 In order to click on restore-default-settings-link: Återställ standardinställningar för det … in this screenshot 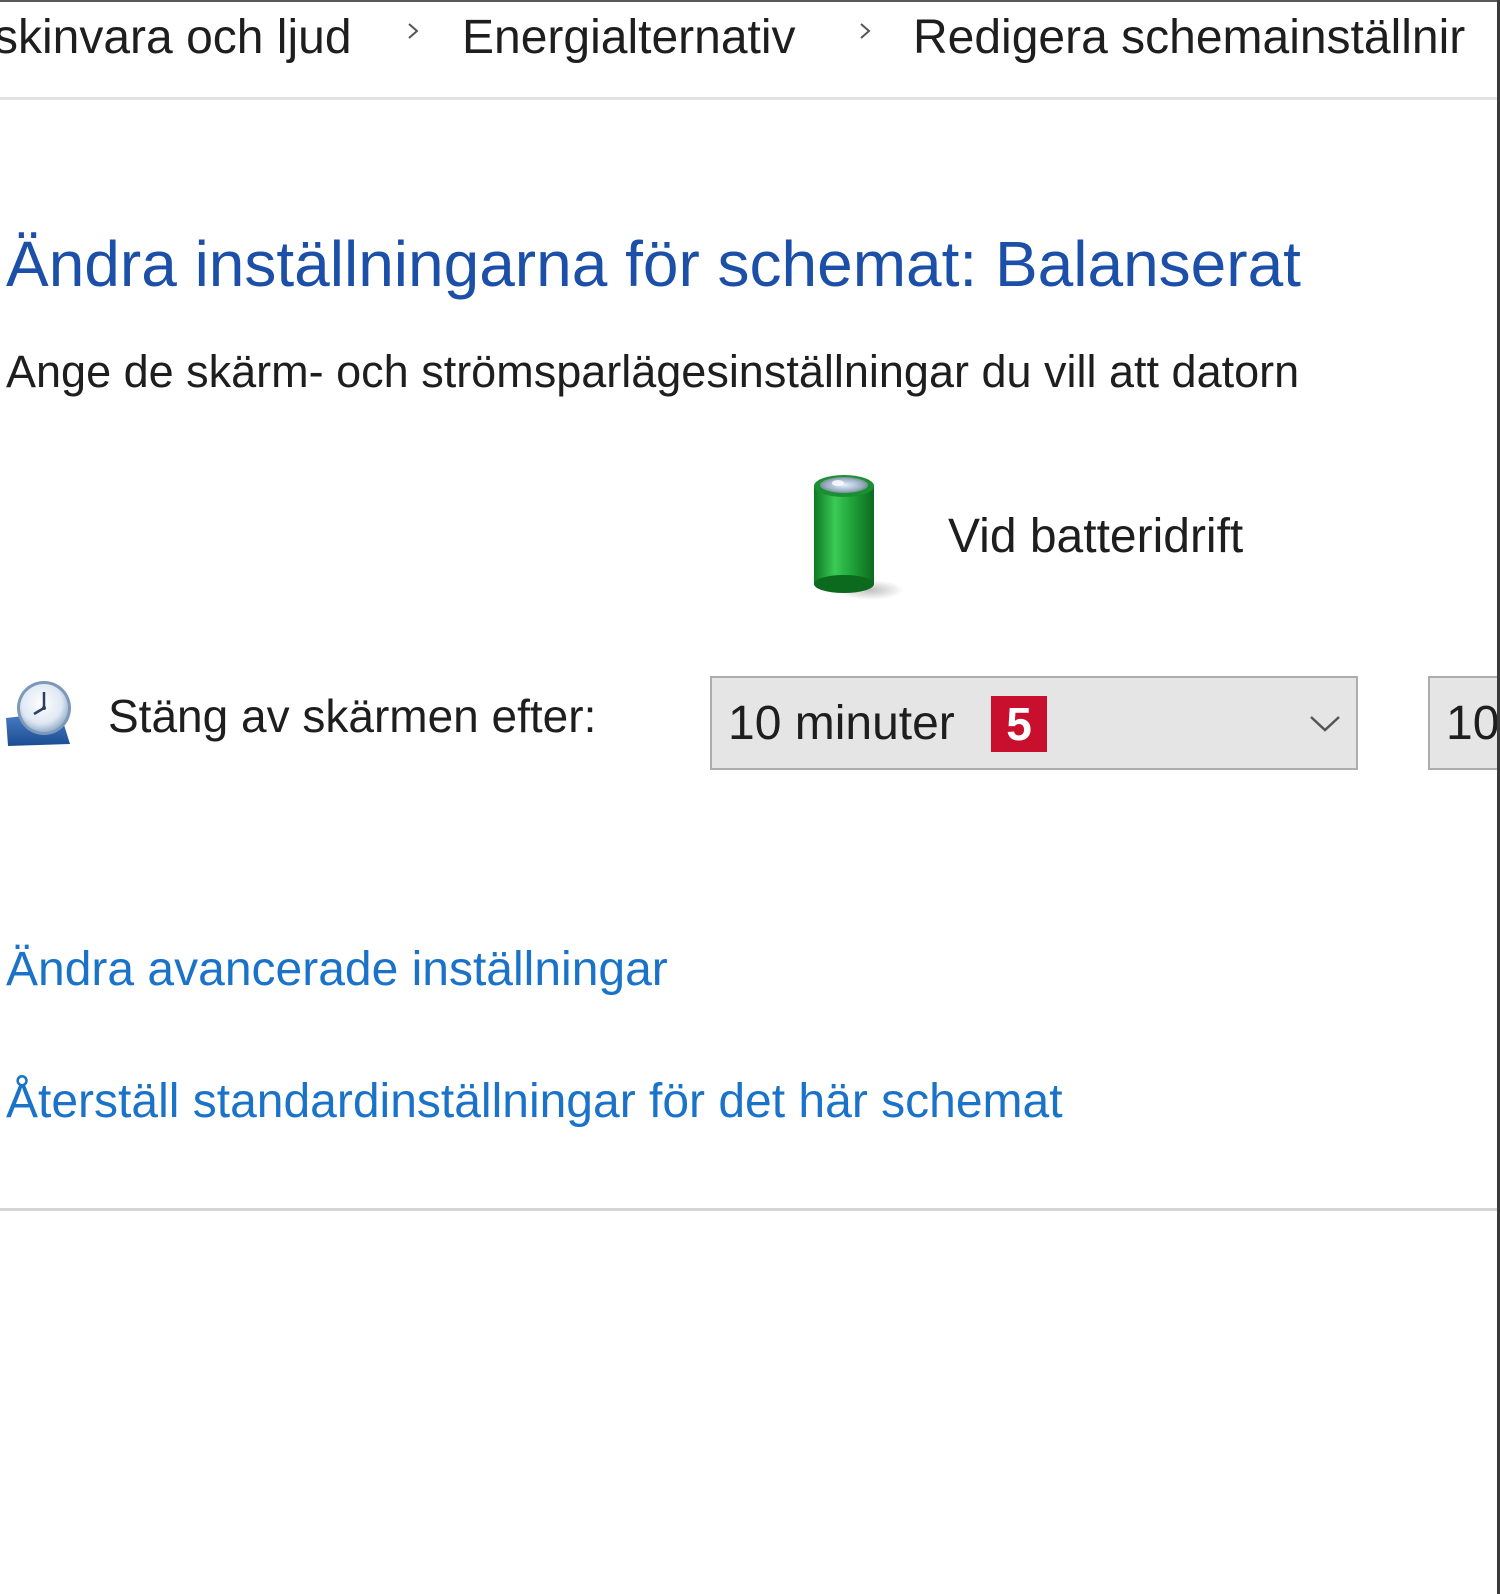, I will do `click(534, 1102)`.